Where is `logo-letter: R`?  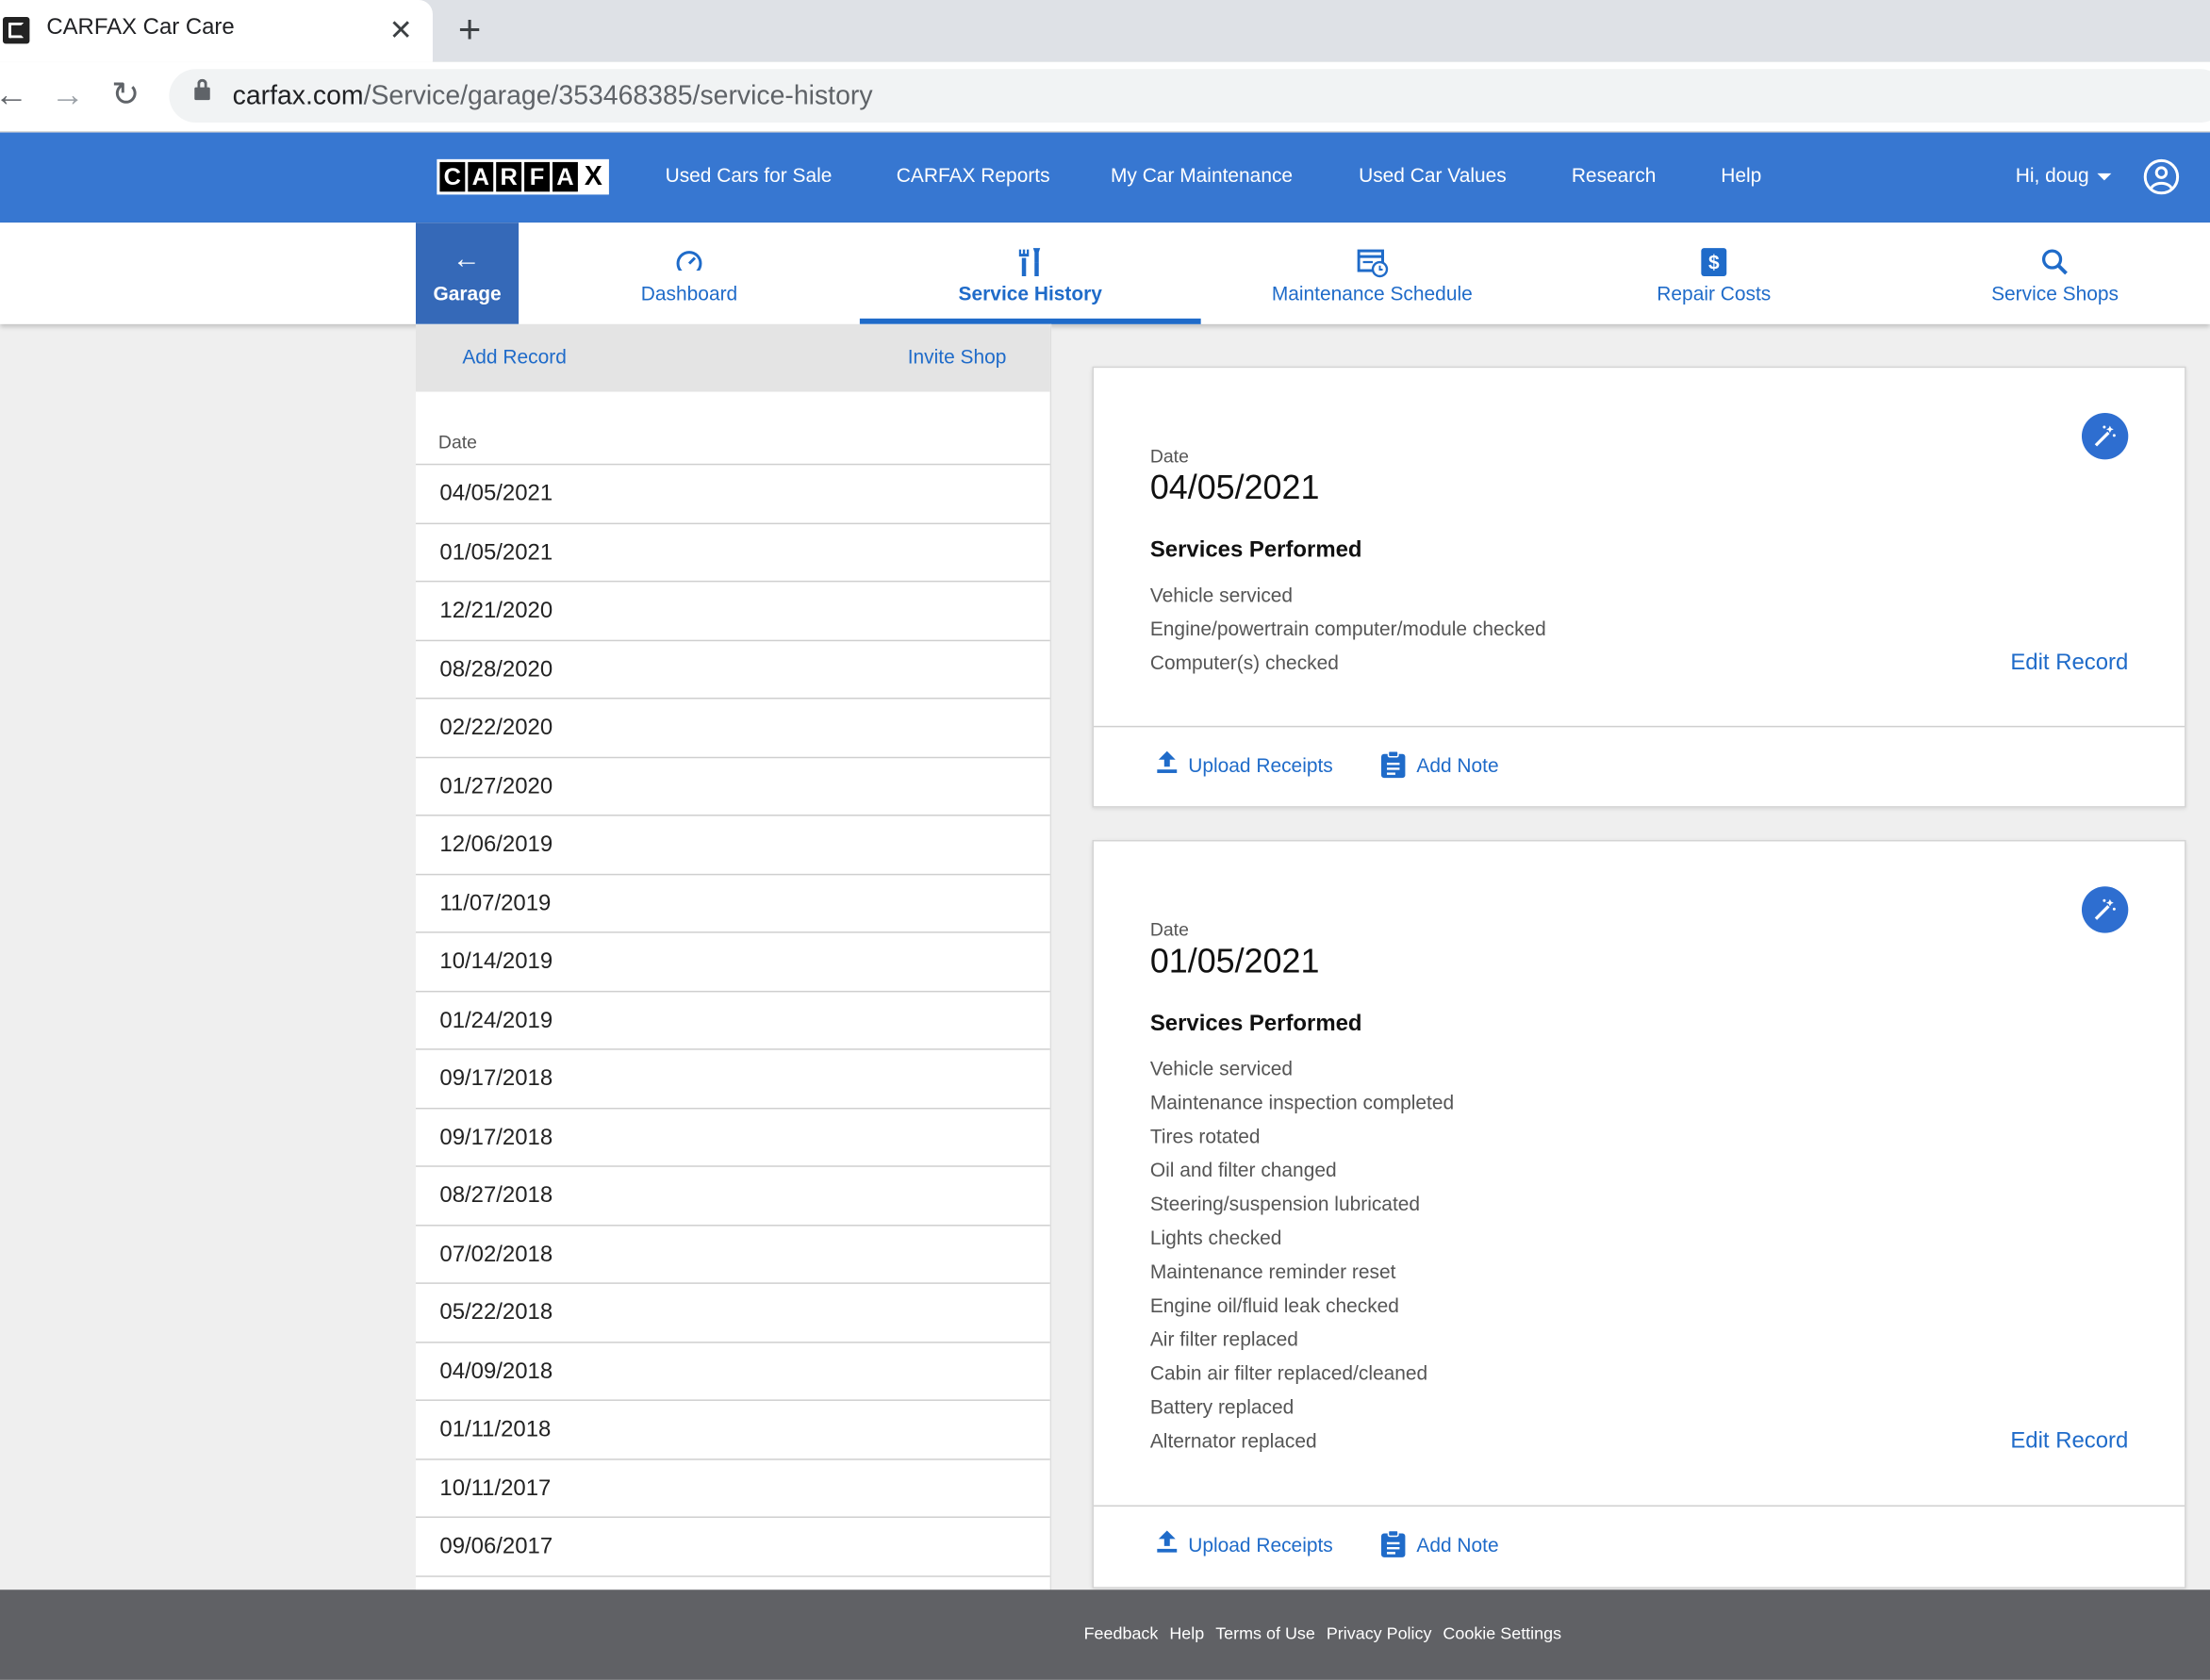 logo-letter: R is located at coordinates (509, 177).